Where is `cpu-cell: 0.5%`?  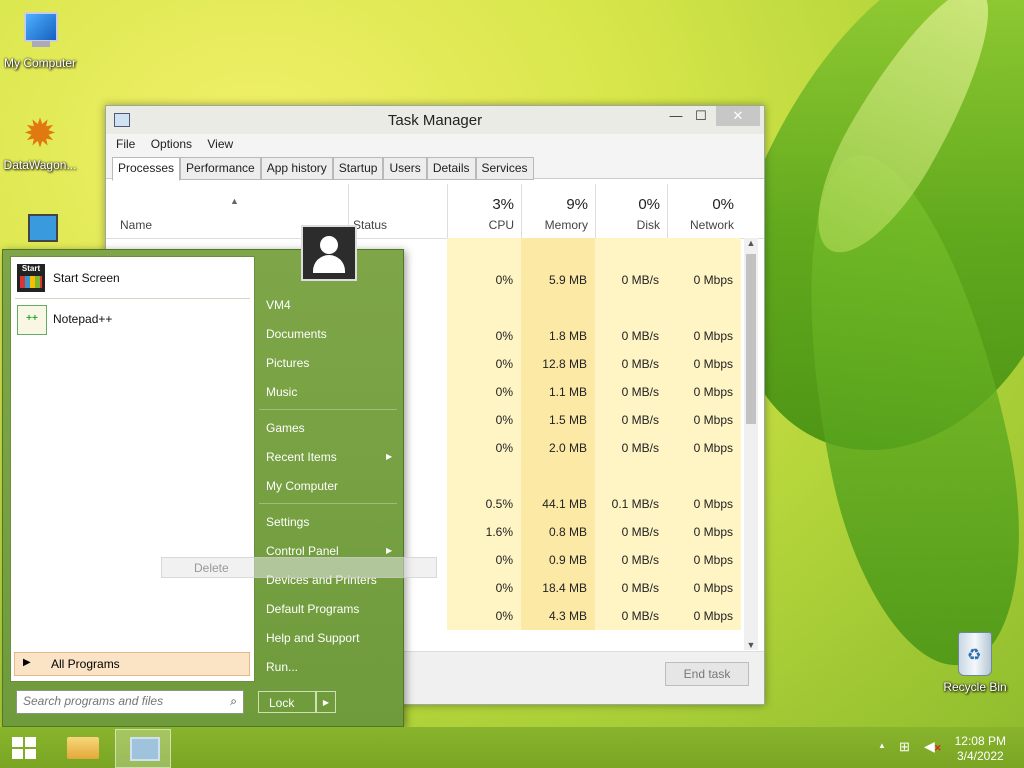 cpu-cell: 0.5% is located at coordinates (484, 504).